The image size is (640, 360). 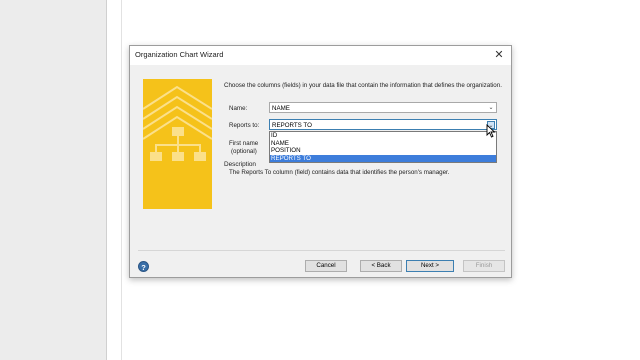 I want to click on mouse-cursor-icon, so click(x=491, y=131).